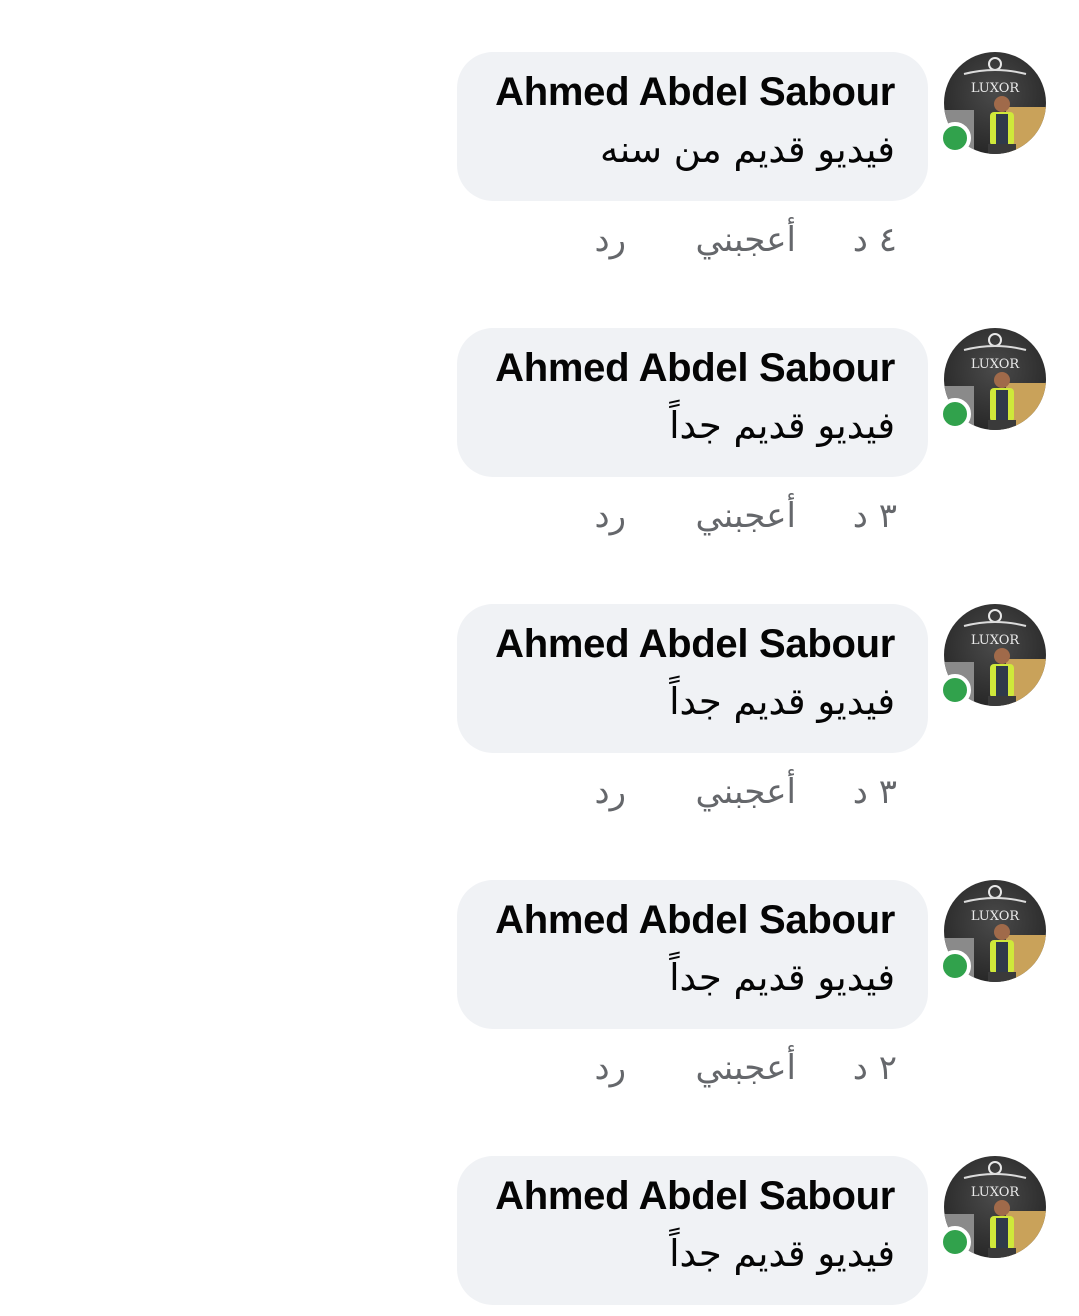 Image resolution: width=1079 pixels, height=1316 pixels. What do you see at coordinates (692, 126) in the screenshot?
I see `comment-bubble: Ahmed Abdel Sabour فيديو قديم من سنه` at bounding box center [692, 126].